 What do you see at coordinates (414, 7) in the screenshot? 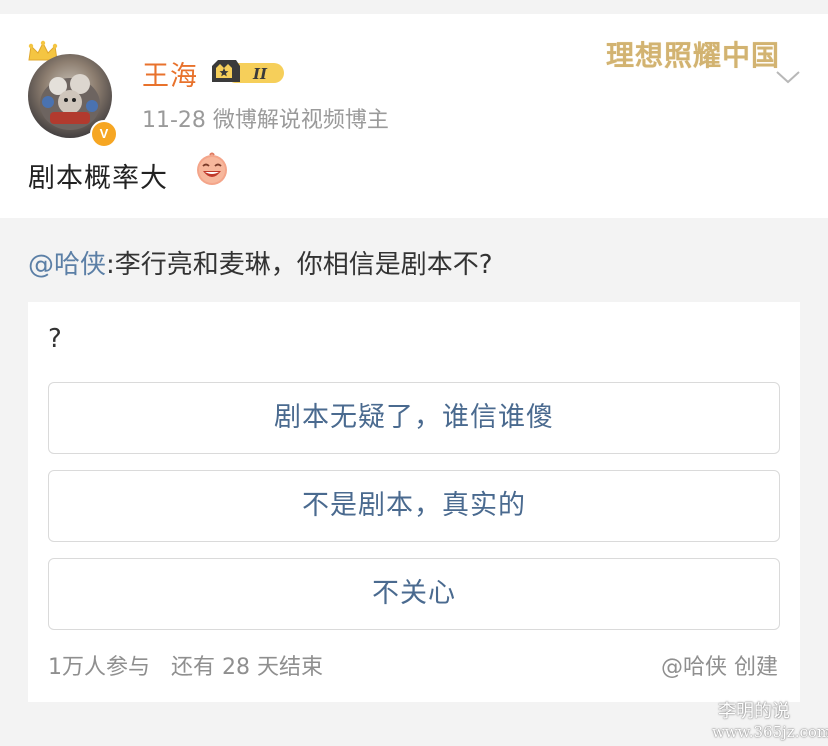
I see `top-divider` at bounding box center [414, 7].